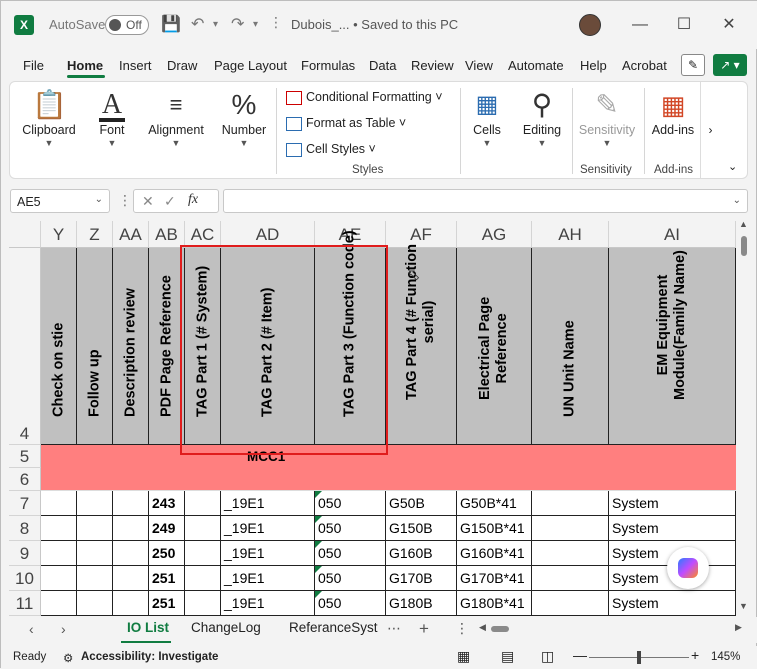 The height and width of the screenshot is (669, 757). What do you see at coordinates (25, 578) in the screenshot?
I see `row-header: 10` at bounding box center [25, 578].